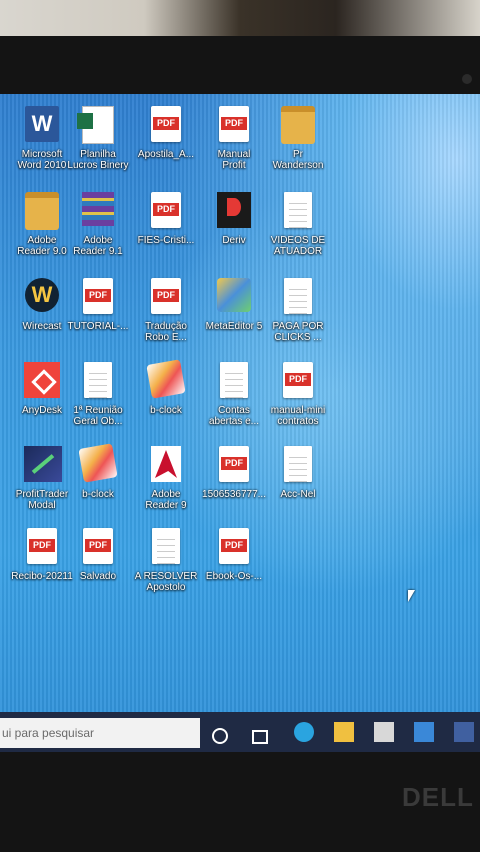  What do you see at coordinates (384, 732) in the screenshot?
I see `store-icon` at bounding box center [384, 732].